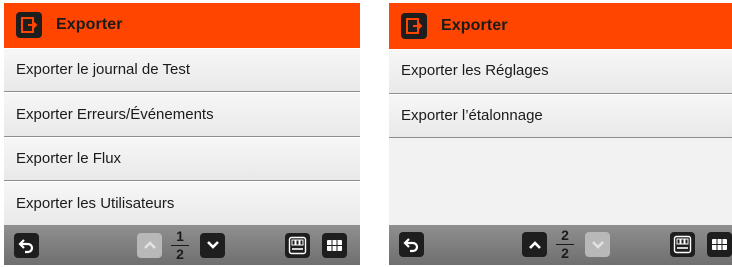 The width and height of the screenshot is (732, 267). What do you see at coordinates (182, 159) in the screenshot?
I see `menu-item-export-flow: Exporter le Flux` at bounding box center [182, 159].